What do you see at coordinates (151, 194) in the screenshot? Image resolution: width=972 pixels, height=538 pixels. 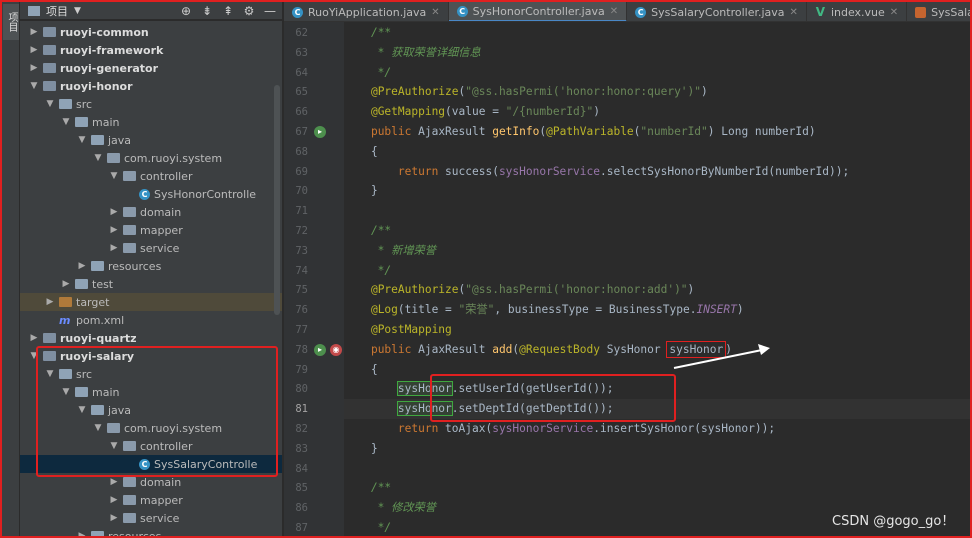 I see `tree-item: C SysHonorControlle` at bounding box center [151, 194].